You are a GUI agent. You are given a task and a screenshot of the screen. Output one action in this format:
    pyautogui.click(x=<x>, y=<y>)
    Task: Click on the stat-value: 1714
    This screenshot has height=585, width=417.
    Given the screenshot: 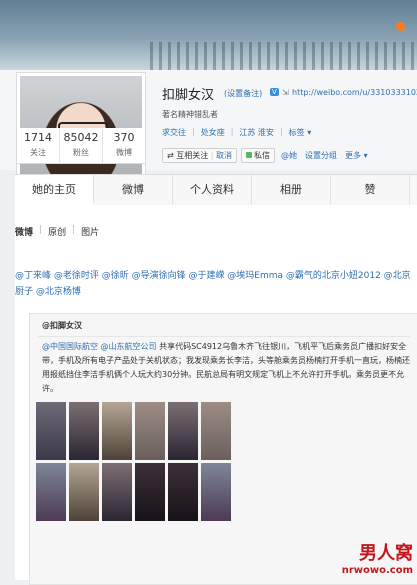 What is the action you would take?
    pyautogui.click(x=38, y=137)
    